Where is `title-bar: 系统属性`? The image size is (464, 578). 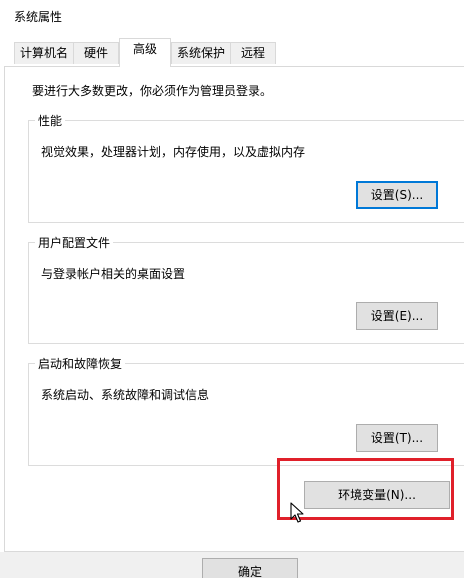
title-bar: 系统属性 is located at coordinates (232, 16).